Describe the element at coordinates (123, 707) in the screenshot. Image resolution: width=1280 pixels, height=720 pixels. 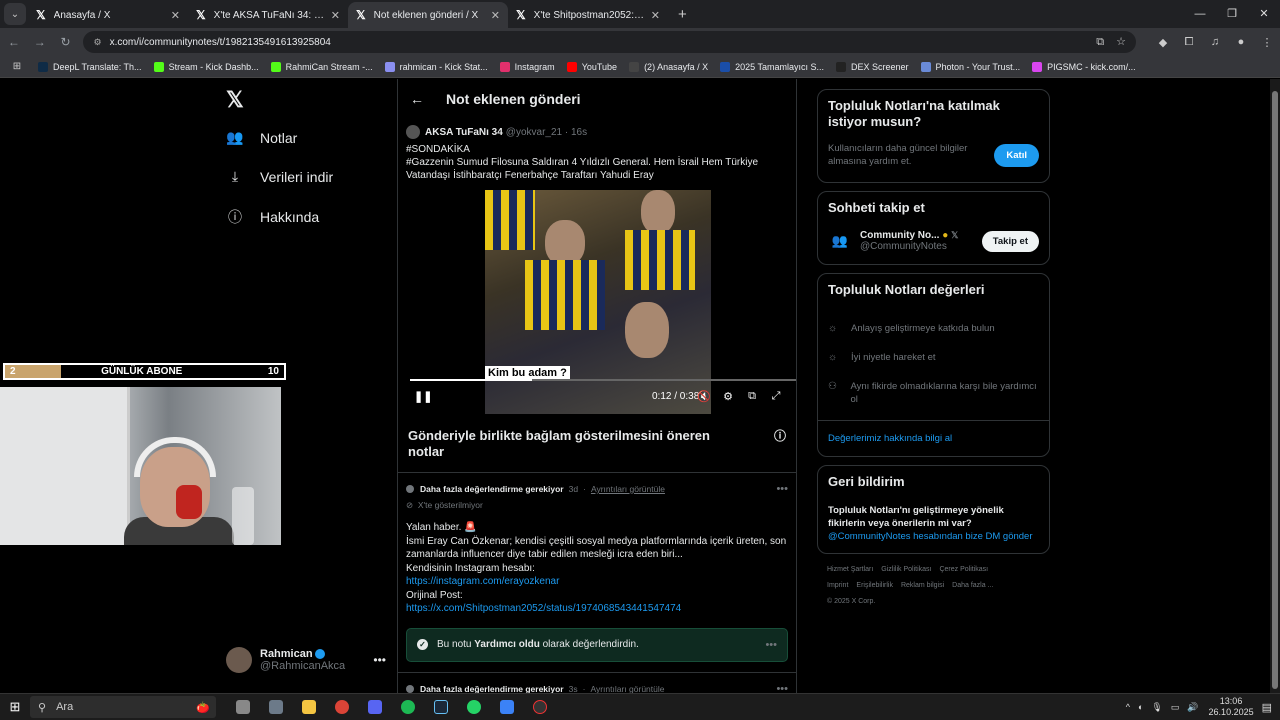
I see `taskbar-search: ⚲ Ara 🍅` at that location.